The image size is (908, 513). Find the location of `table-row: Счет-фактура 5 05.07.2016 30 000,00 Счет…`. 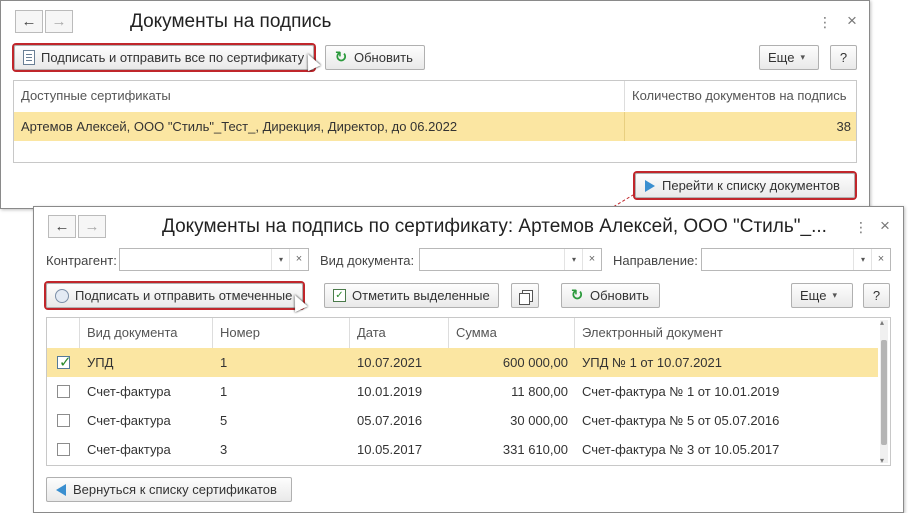

table-row: Счет-фактура 5 05.07.2016 30 000,00 Счет… is located at coordinates (462, 420).